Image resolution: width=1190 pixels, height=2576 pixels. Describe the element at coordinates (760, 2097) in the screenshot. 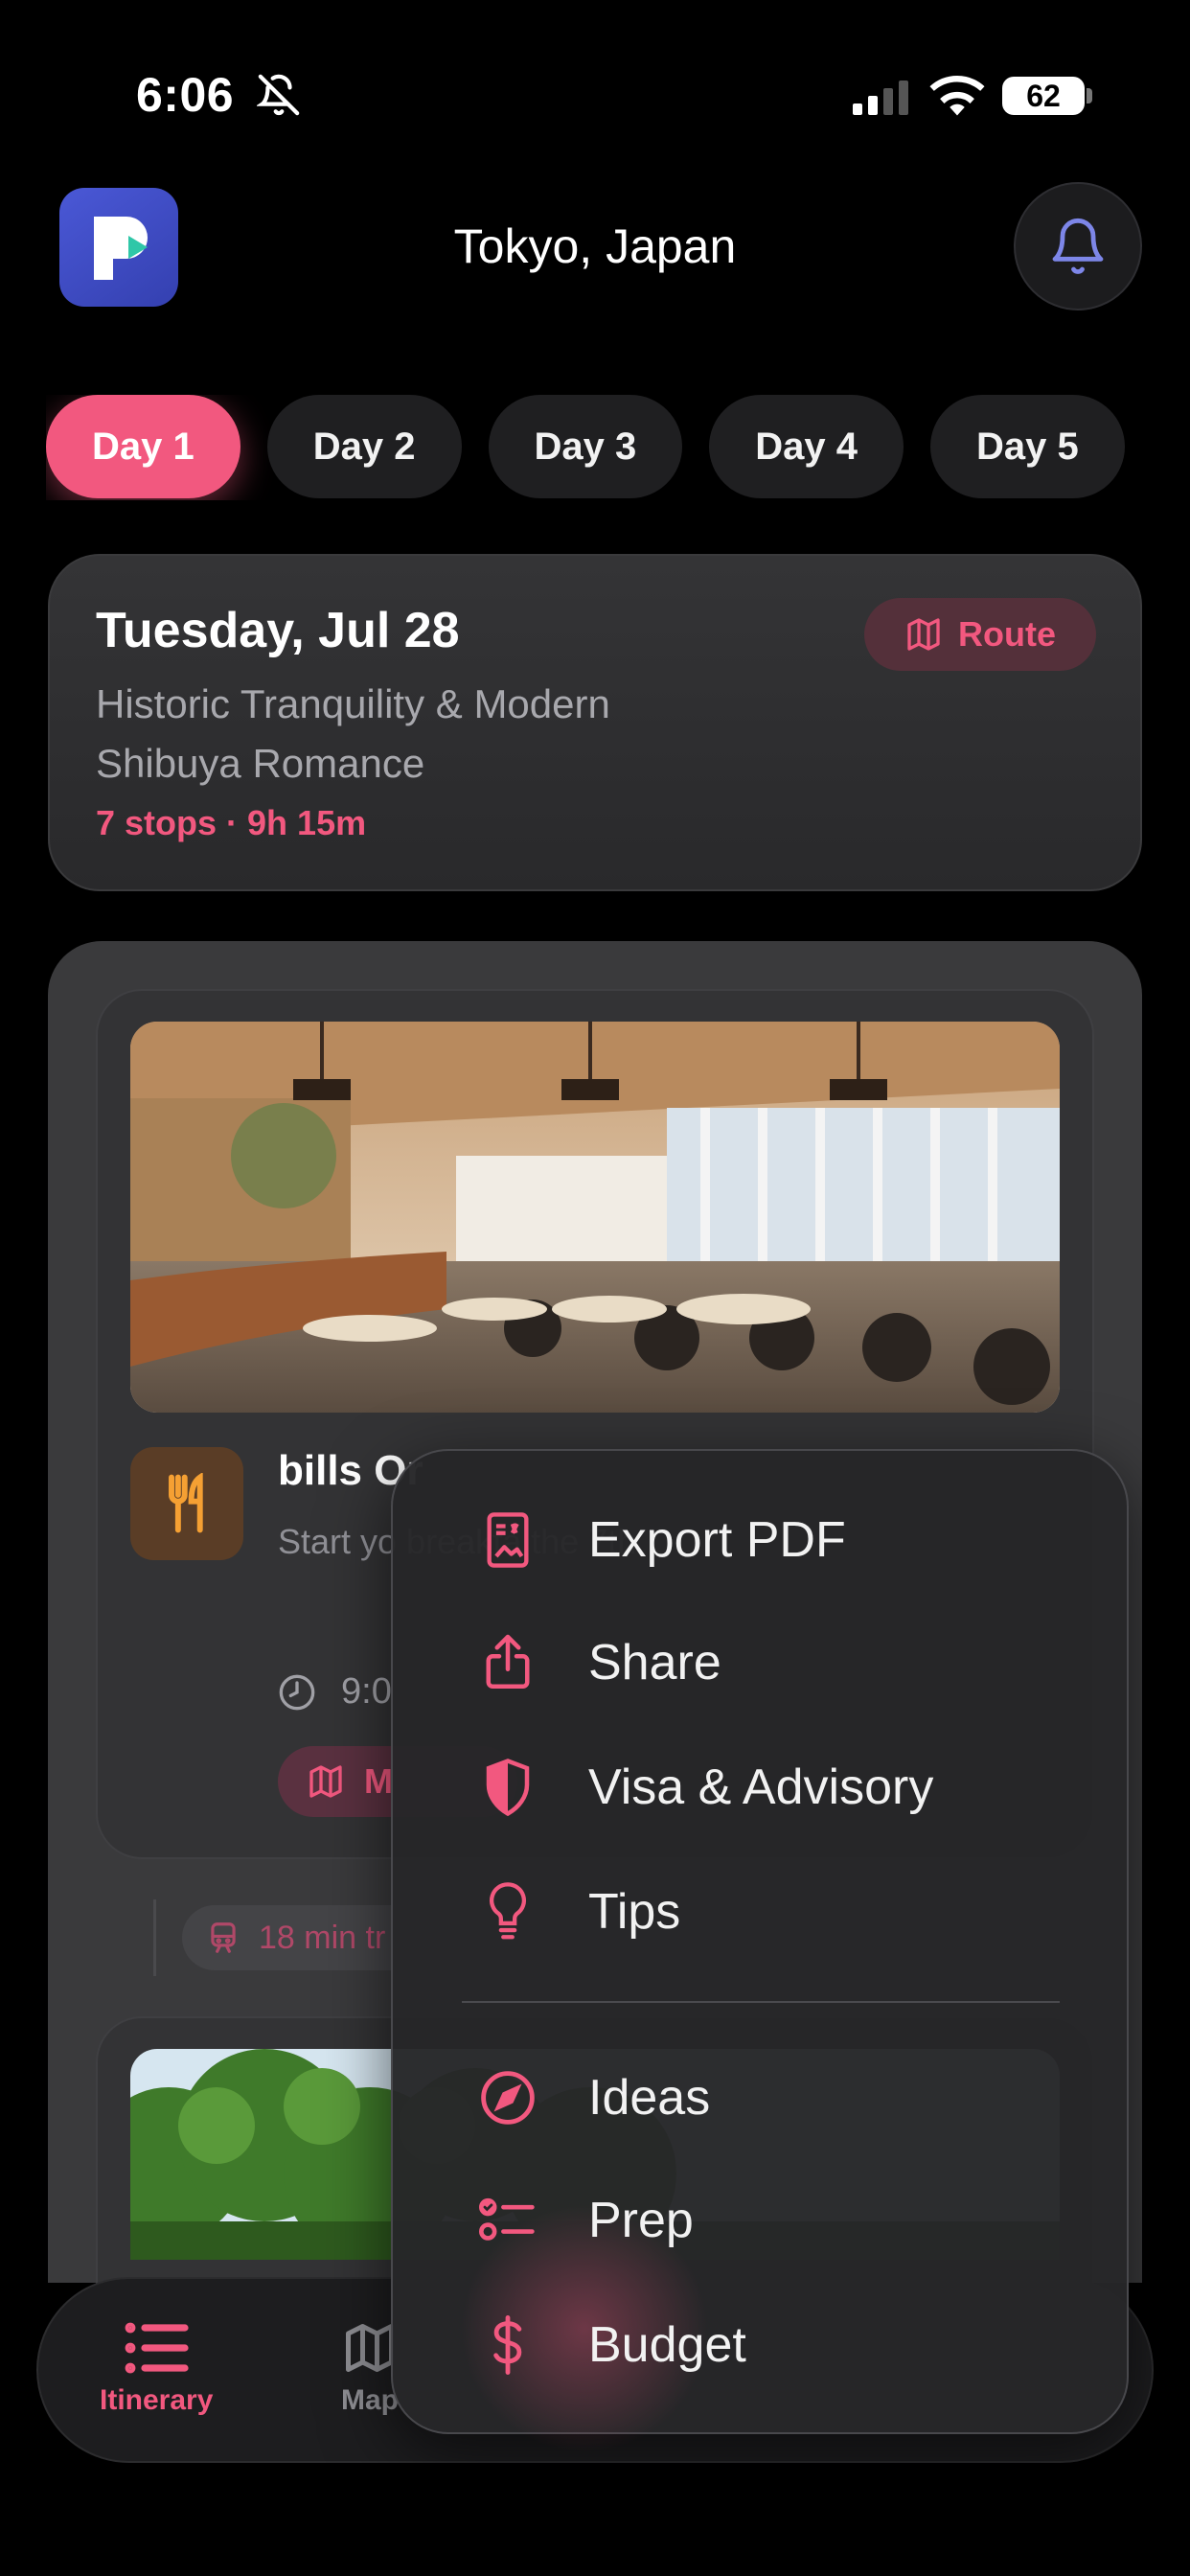

I see `menu-item-ideas: Ideas` at that location.